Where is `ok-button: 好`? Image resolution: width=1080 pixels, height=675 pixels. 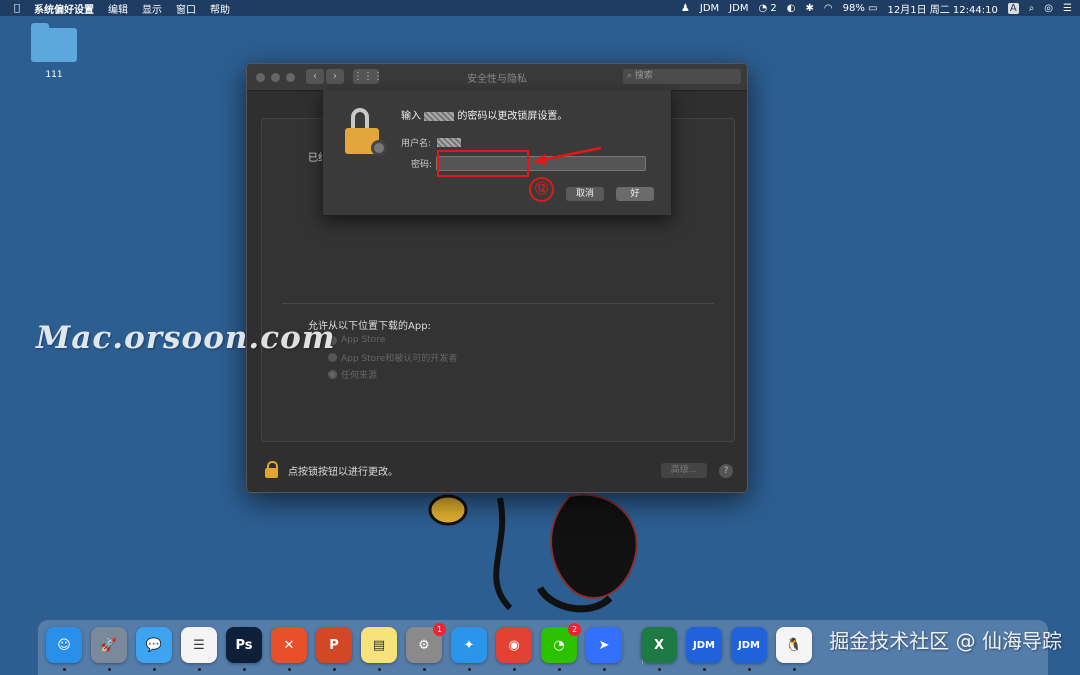
ok-button: 好 is located at coordinates (635, 194).